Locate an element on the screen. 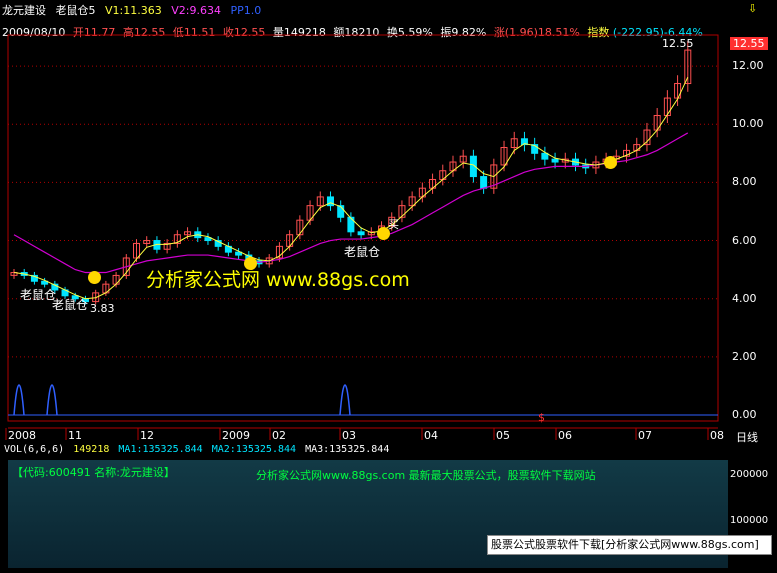 The image size is (777, 573). time-axis-label: 2009 is located at coordinates (236, 435).